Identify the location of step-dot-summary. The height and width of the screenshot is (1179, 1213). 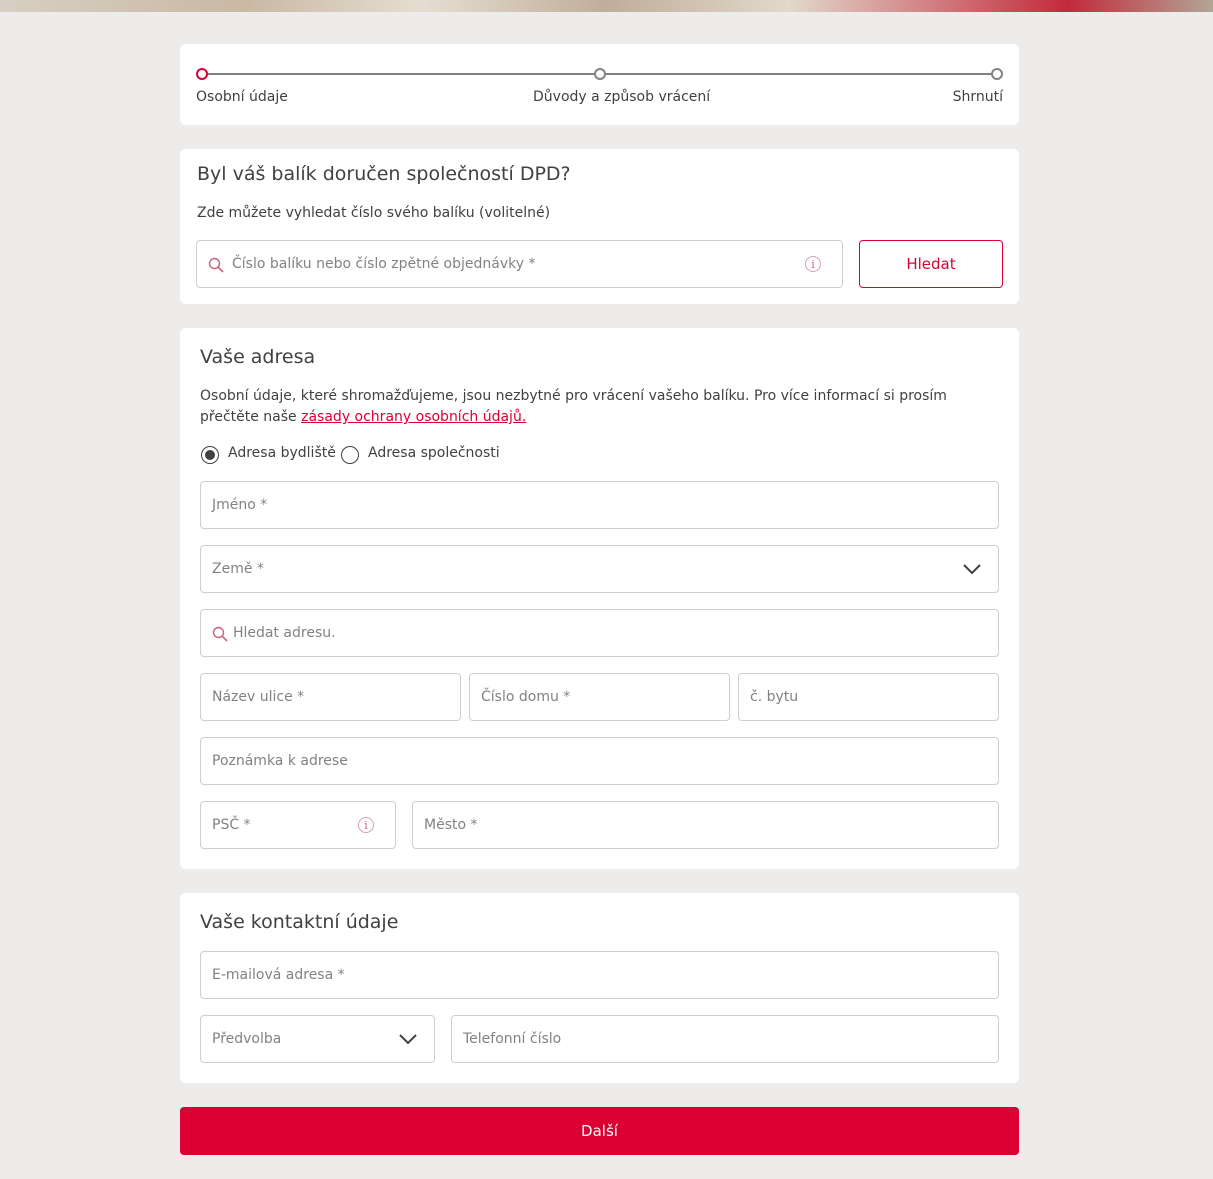
(997, 74).